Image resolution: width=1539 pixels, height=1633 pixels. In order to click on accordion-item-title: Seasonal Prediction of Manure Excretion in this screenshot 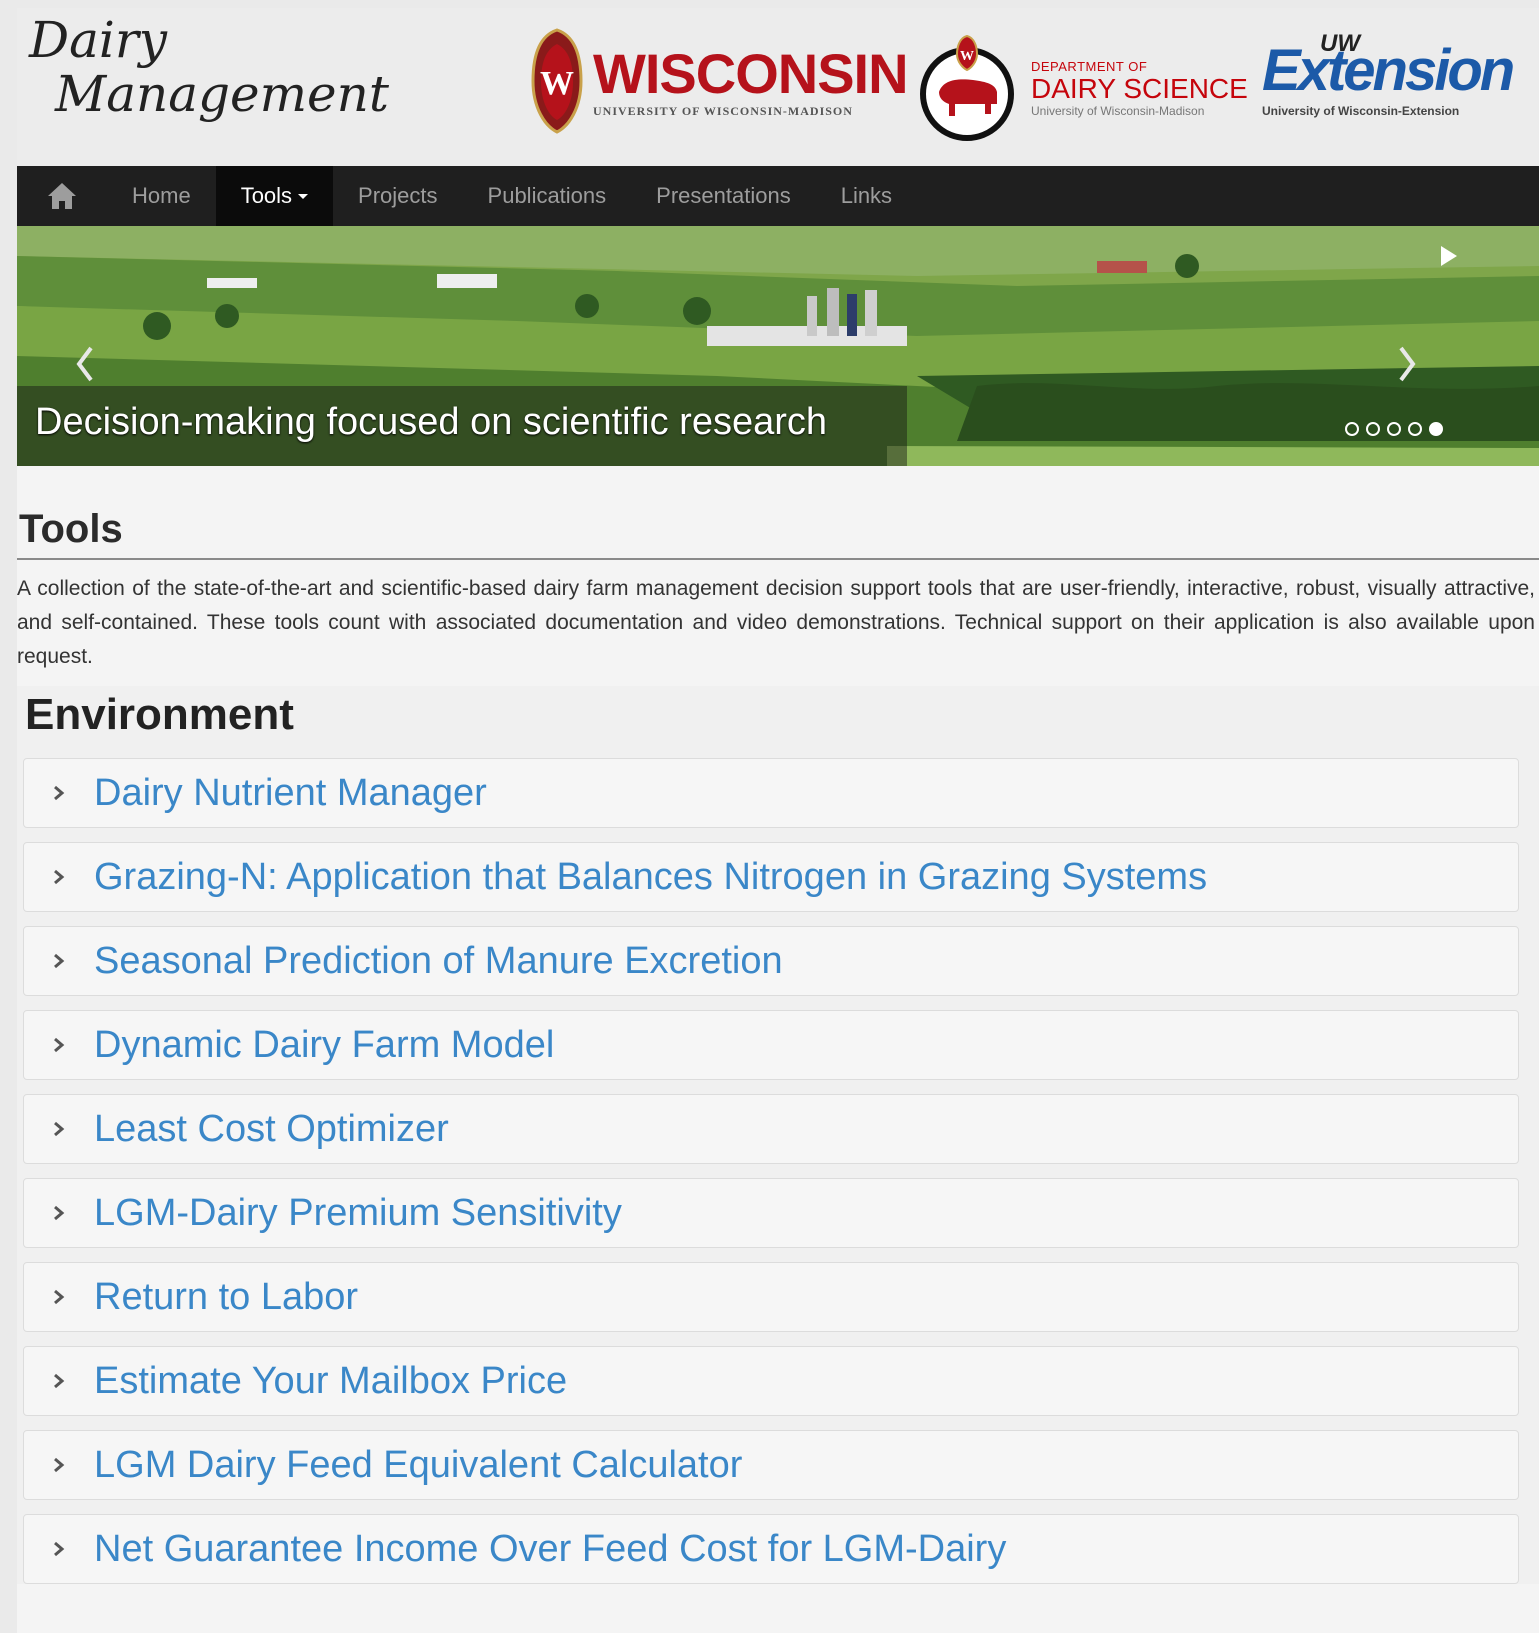, I will do `click(438, 961)`.